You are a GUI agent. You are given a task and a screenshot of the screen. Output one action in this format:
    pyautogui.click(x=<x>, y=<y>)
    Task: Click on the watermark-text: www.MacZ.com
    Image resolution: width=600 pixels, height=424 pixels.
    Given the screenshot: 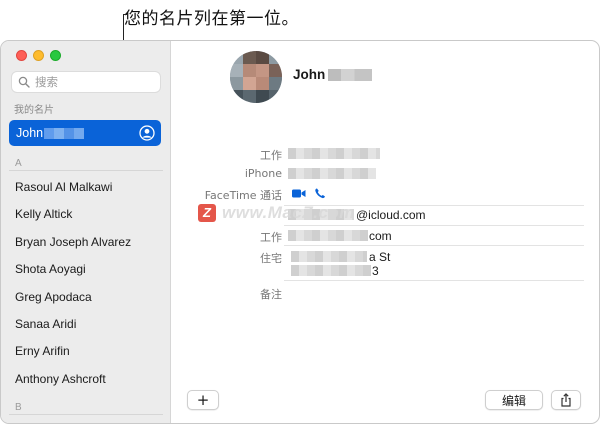 What is the action you would take?
    pyautogui.click(x=288, y=212)
    